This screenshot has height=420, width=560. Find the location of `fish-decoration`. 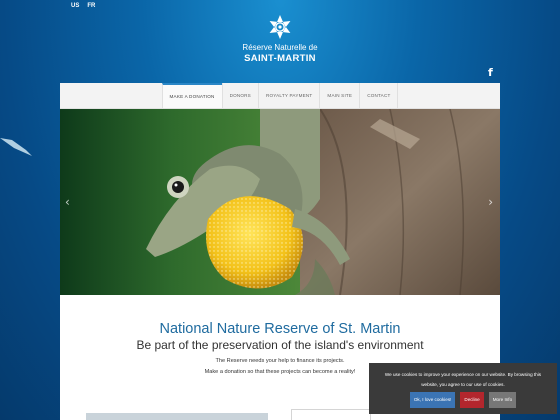

fish-decoration is located at coordinates (16, 147).